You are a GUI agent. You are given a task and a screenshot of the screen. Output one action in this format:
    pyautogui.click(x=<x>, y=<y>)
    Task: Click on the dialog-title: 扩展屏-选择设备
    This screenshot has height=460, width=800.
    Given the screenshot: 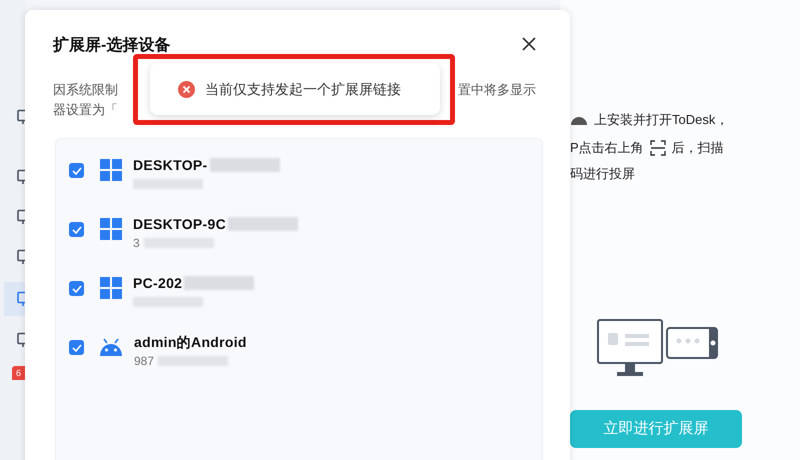 What is the action you would take?
    pyautogui.click(x=111, y=45)
    